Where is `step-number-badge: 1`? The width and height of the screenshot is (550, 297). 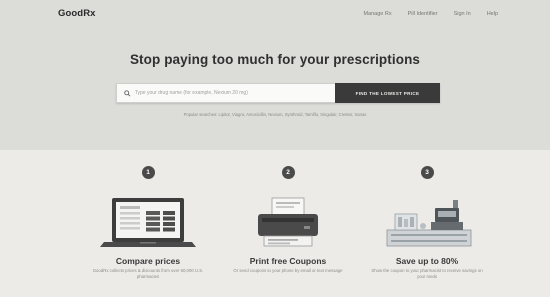 step-number-badge: 1 is located at coordinates (148, 172).